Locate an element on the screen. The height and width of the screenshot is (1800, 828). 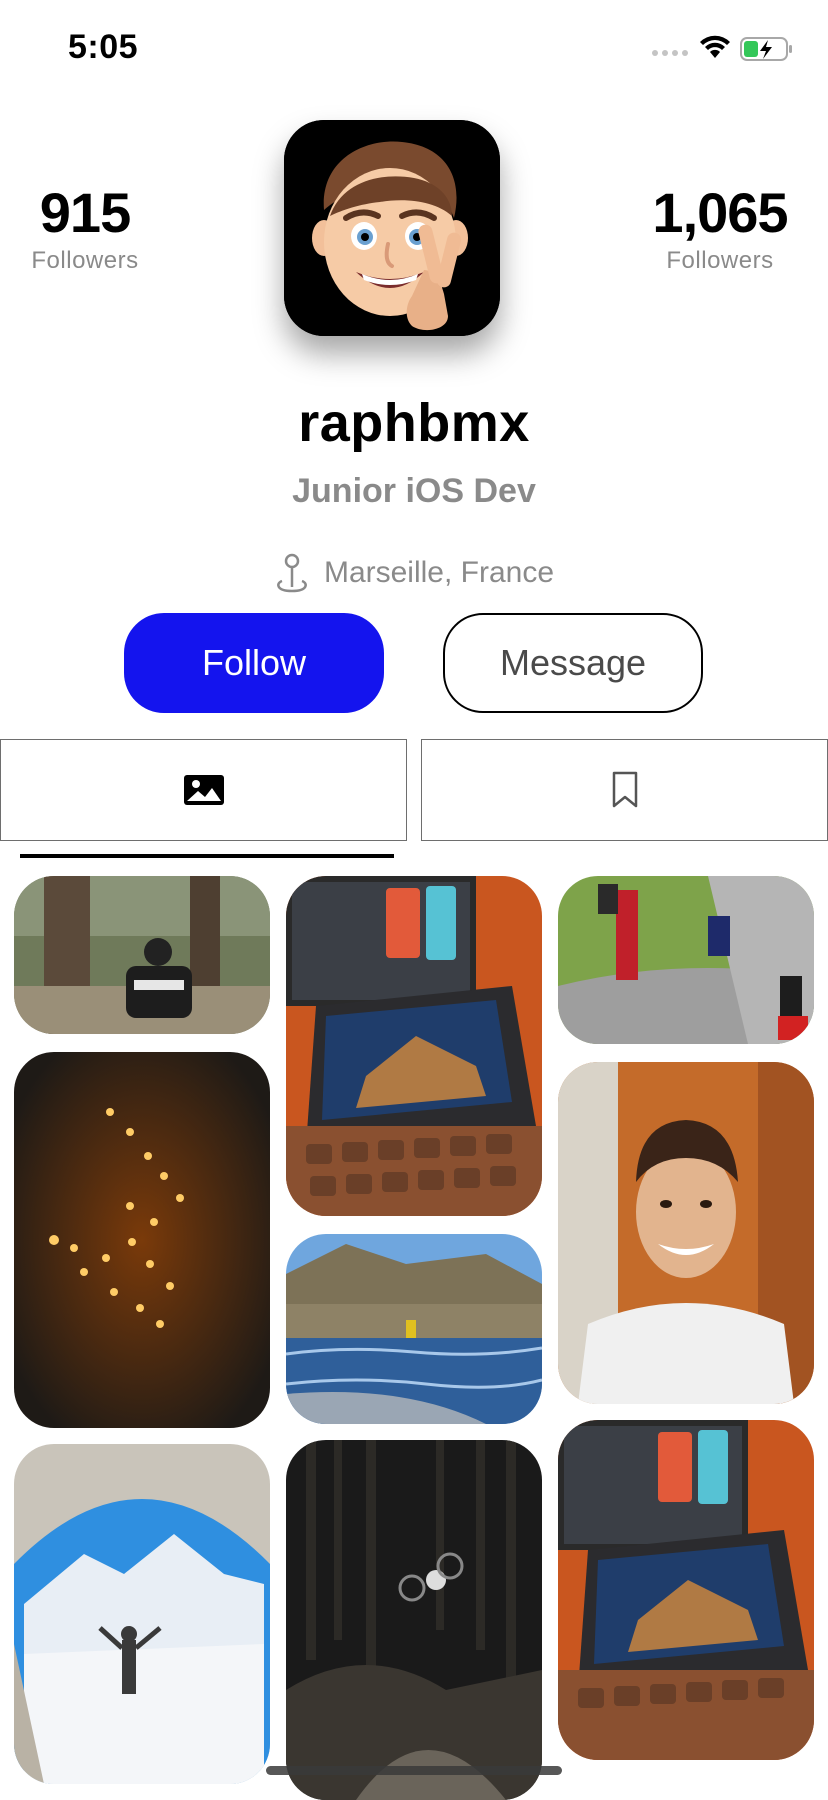
followers-stat-left: 915 Followers is located at coordinates (85, 230).